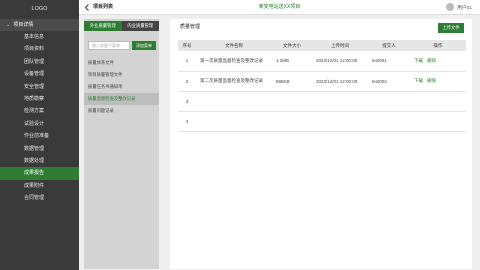 This screenshot has width=480, height=270. I want to click on tab-office-quality: 内业质量管理, so click(140, 26).